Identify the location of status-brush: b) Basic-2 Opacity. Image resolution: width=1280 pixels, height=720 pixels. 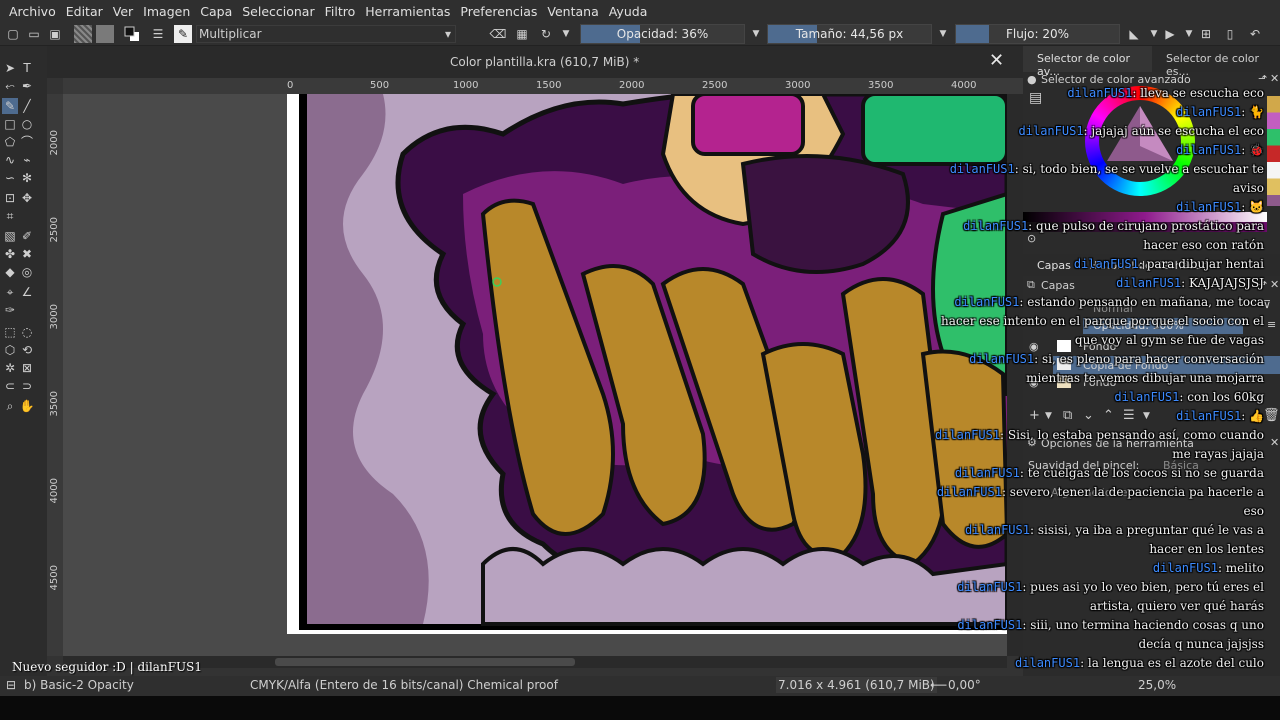
(79, 685).